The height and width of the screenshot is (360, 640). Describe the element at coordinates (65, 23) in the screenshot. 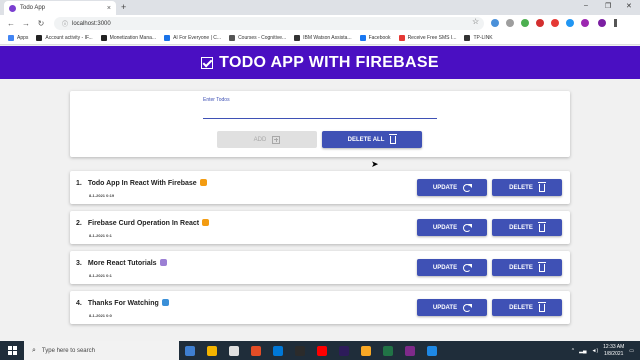

I see `info-icon: ⓘ` at that location.